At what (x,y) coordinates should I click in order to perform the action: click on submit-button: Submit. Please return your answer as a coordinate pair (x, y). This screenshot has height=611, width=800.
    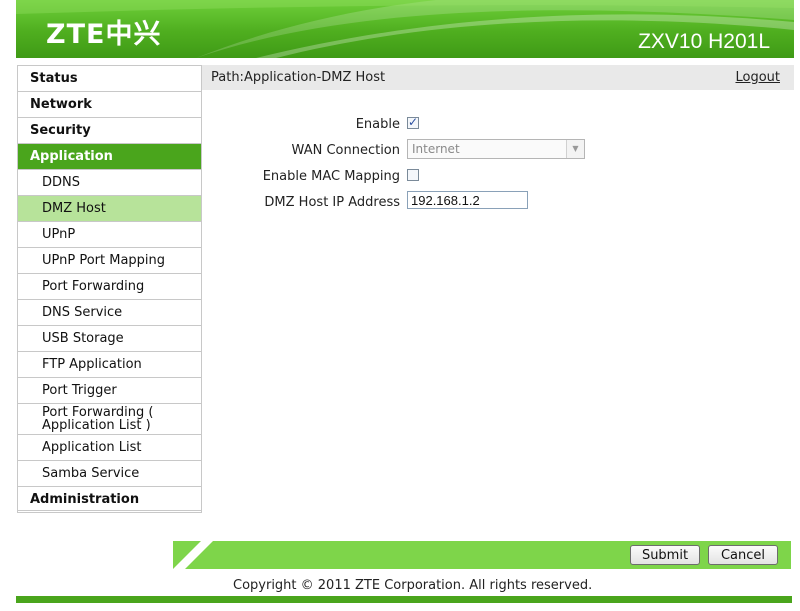
    Looking at the image, I should click on (665, 555).